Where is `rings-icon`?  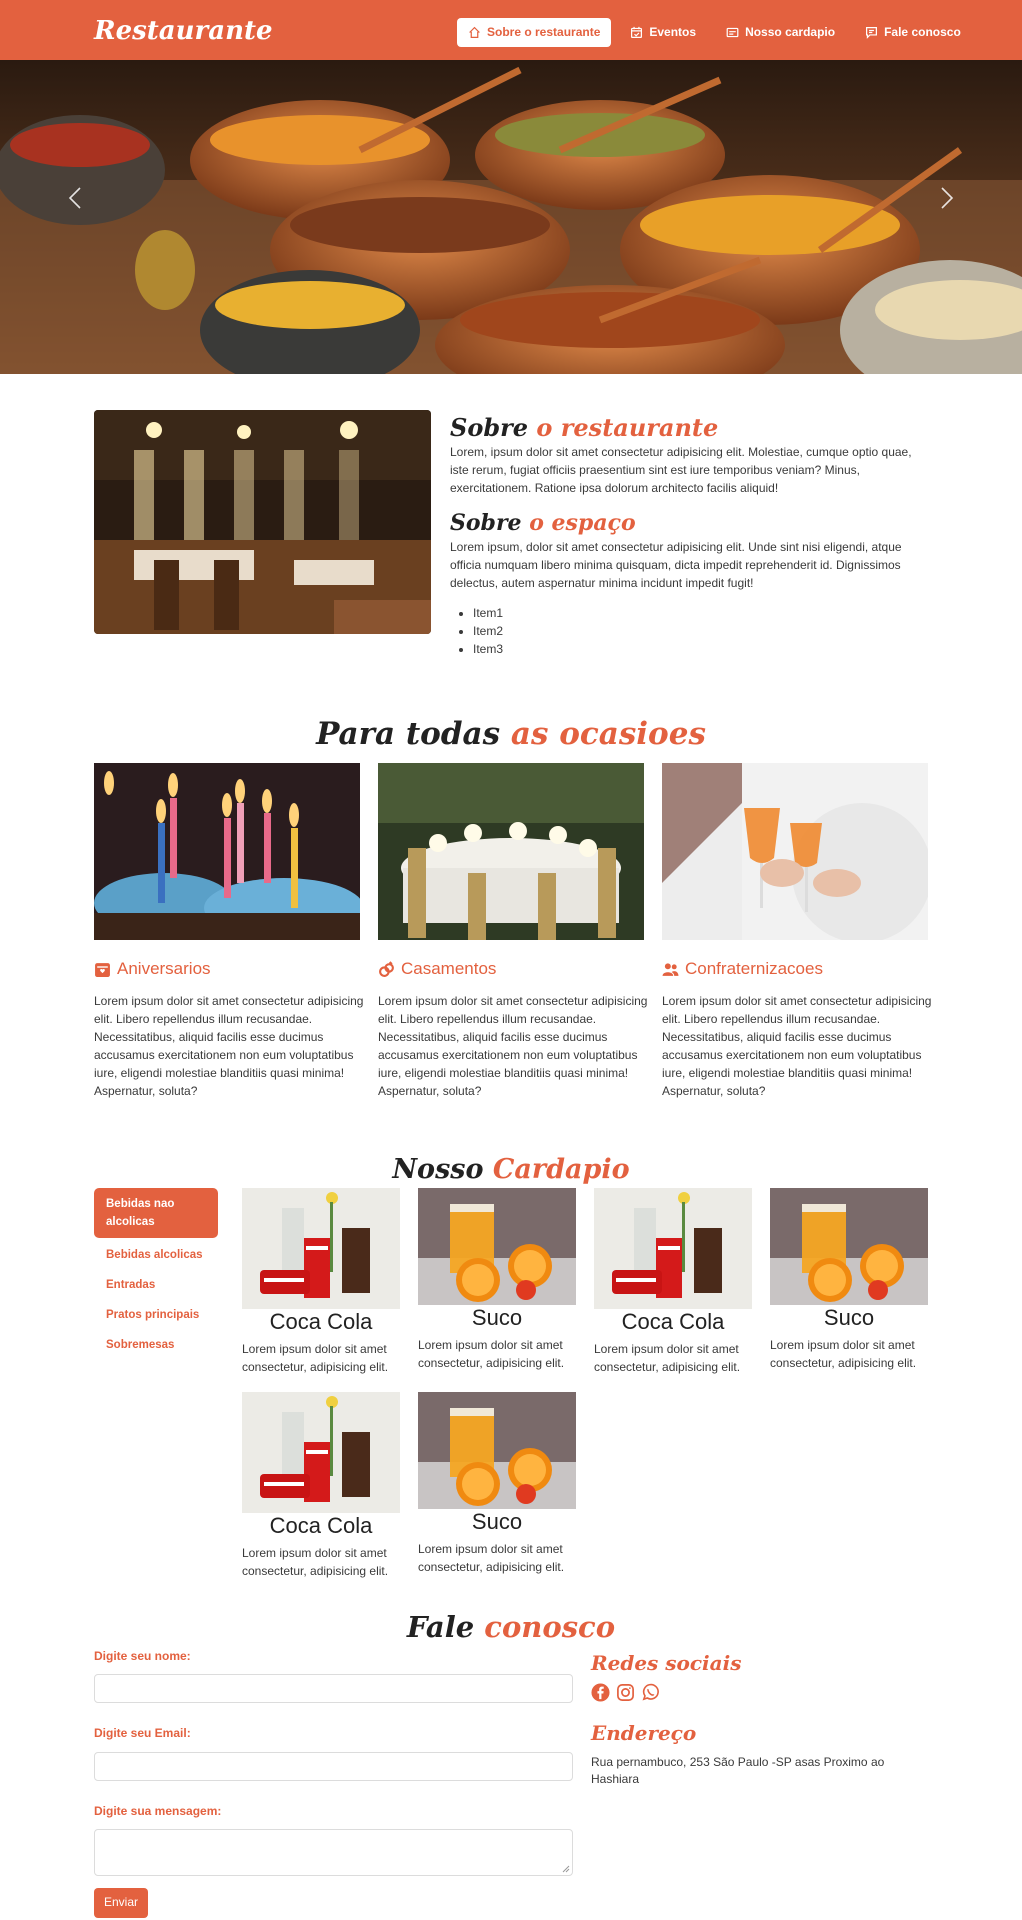
rings-icon is located at coordinates (386, 969).